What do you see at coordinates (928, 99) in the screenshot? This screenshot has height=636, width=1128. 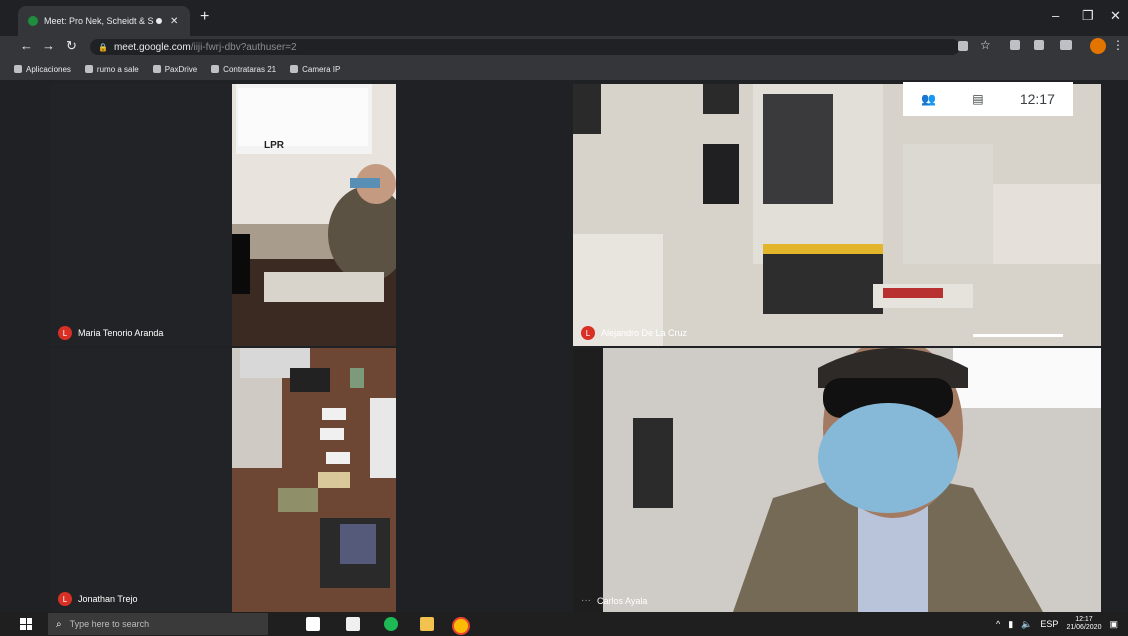 I see `participants-icon: 👥` at bounding box center [928, 99].